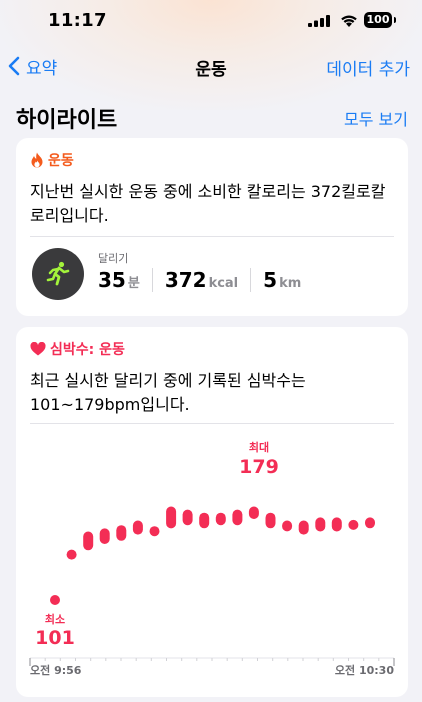  I want to click on calories-metric: 372 kcal, so click(201, 280).